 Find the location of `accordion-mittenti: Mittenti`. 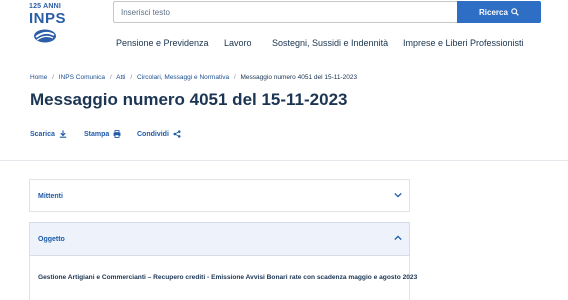

accordion-mittenti: Mittenti is located at coordinates (219, 195).